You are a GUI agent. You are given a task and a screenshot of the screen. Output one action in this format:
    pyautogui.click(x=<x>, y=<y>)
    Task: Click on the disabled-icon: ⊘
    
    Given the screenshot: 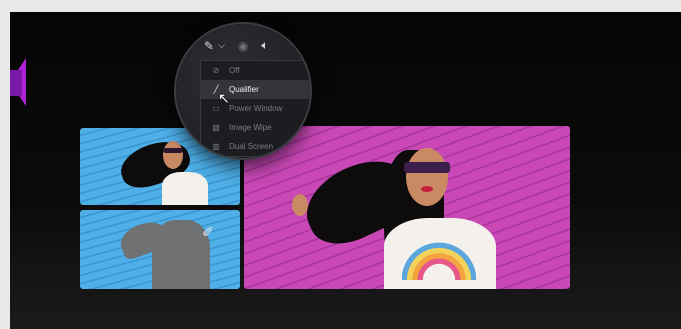 What is the action you would take?
    pyautogui.click(x=216, y=70)
    